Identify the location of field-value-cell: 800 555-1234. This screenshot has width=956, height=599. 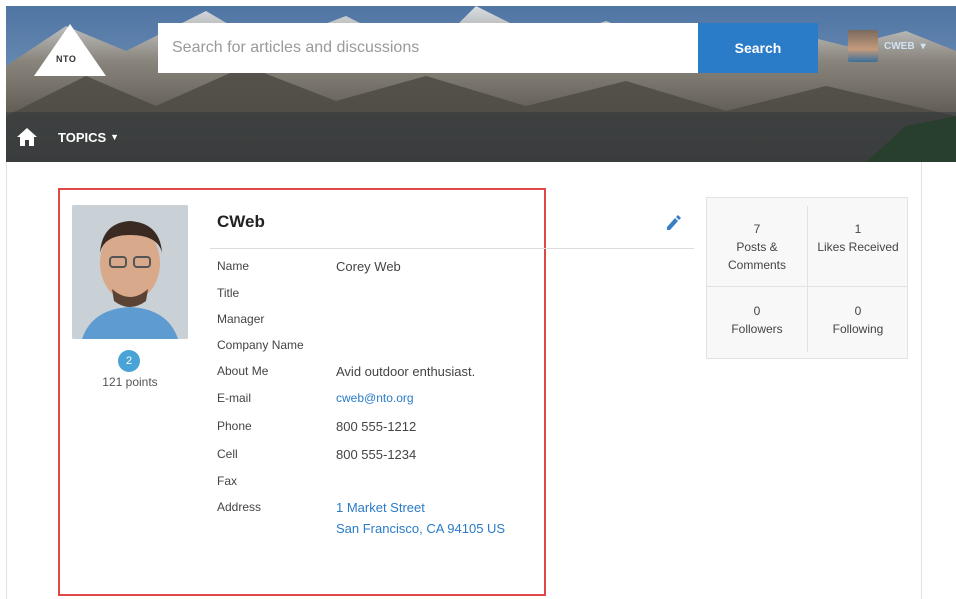
(376, 454).